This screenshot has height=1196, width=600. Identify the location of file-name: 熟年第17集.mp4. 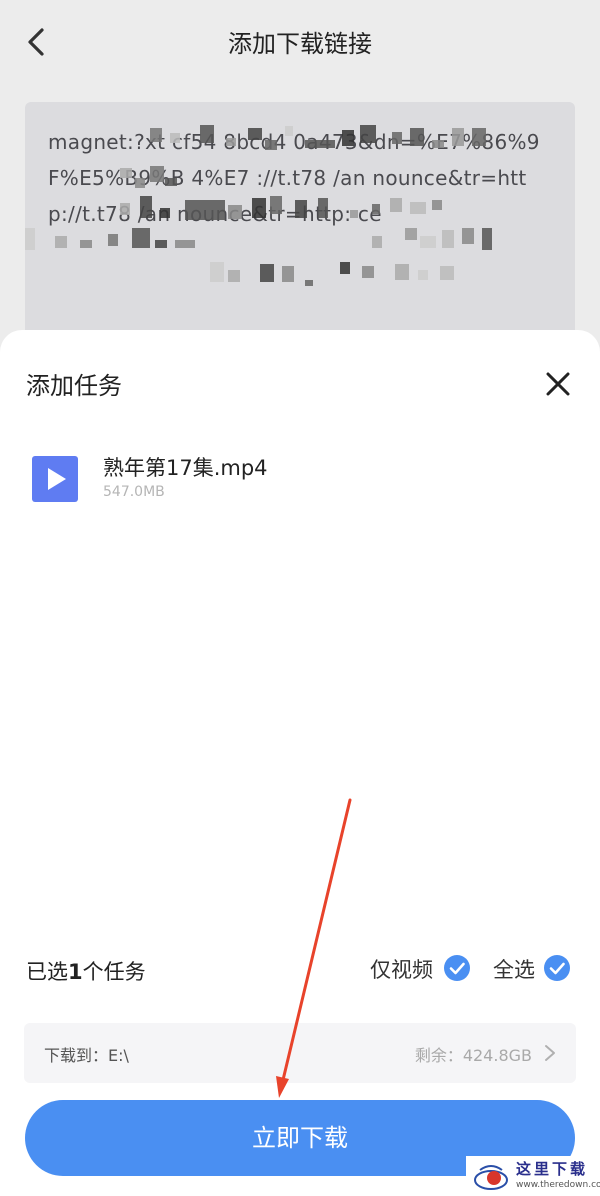
(185, 468).